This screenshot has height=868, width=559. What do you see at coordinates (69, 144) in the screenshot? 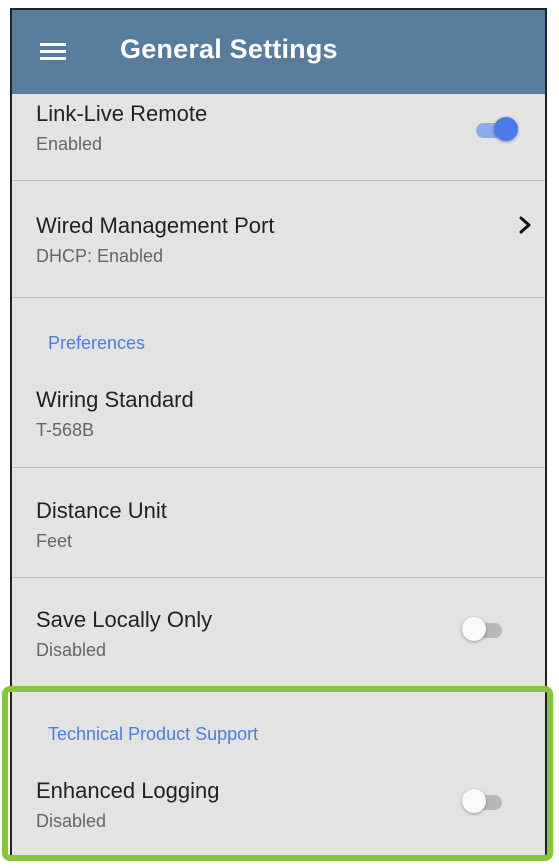
I see `setting-status: Enabled` at bounding box center [69, 144].